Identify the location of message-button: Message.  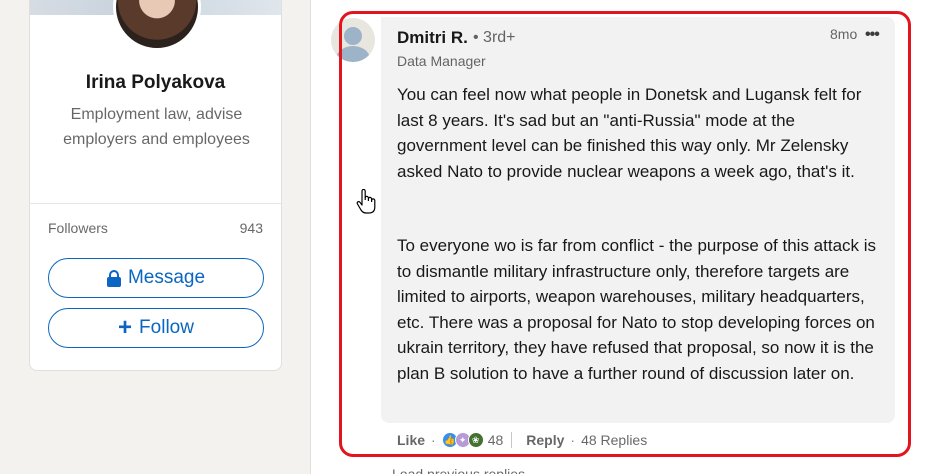
(156, 278).